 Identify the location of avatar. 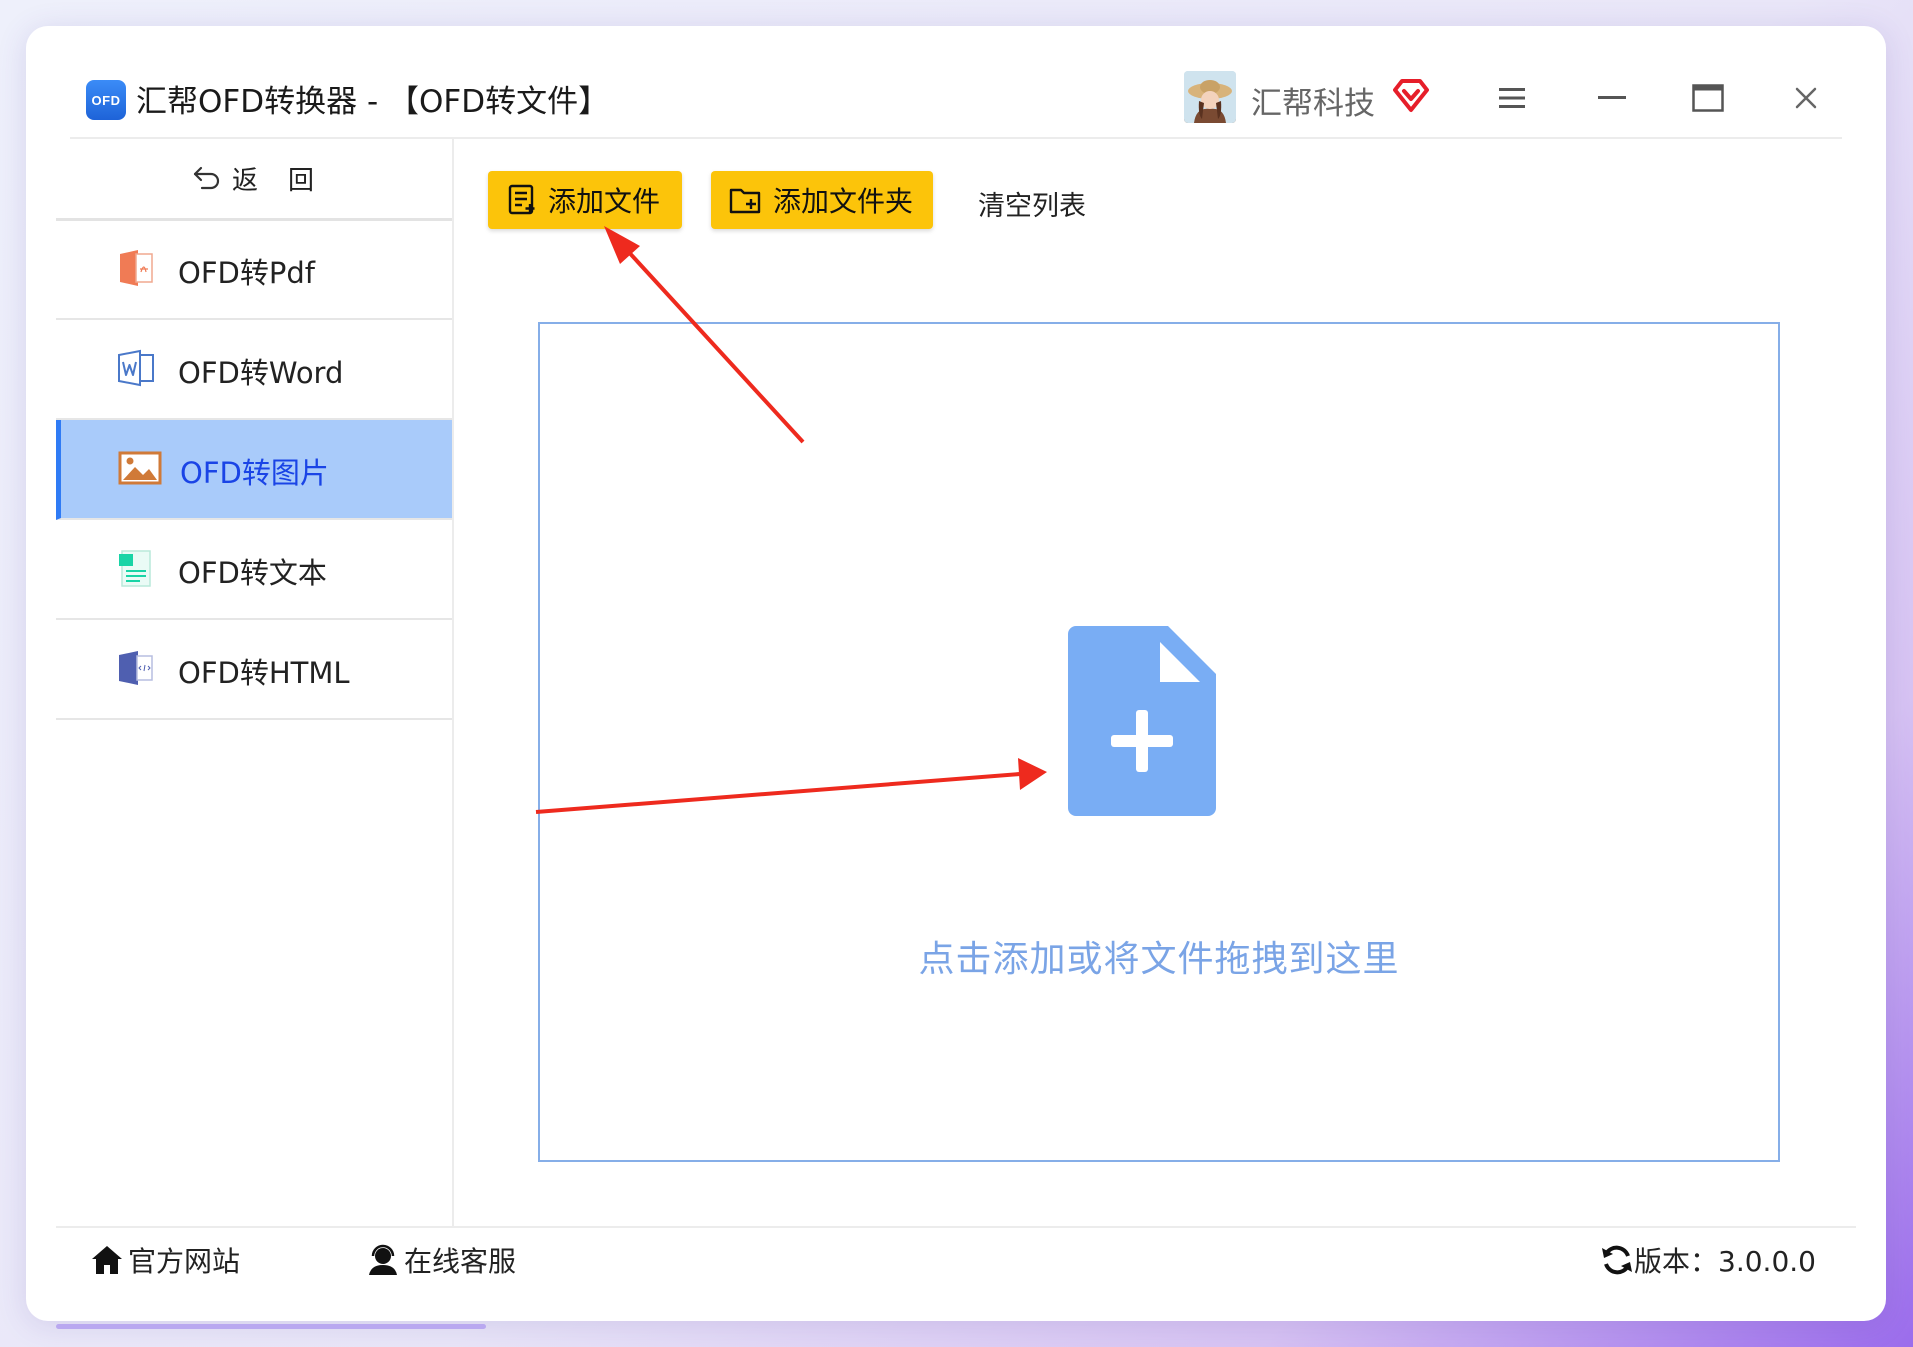
(1210, 97).